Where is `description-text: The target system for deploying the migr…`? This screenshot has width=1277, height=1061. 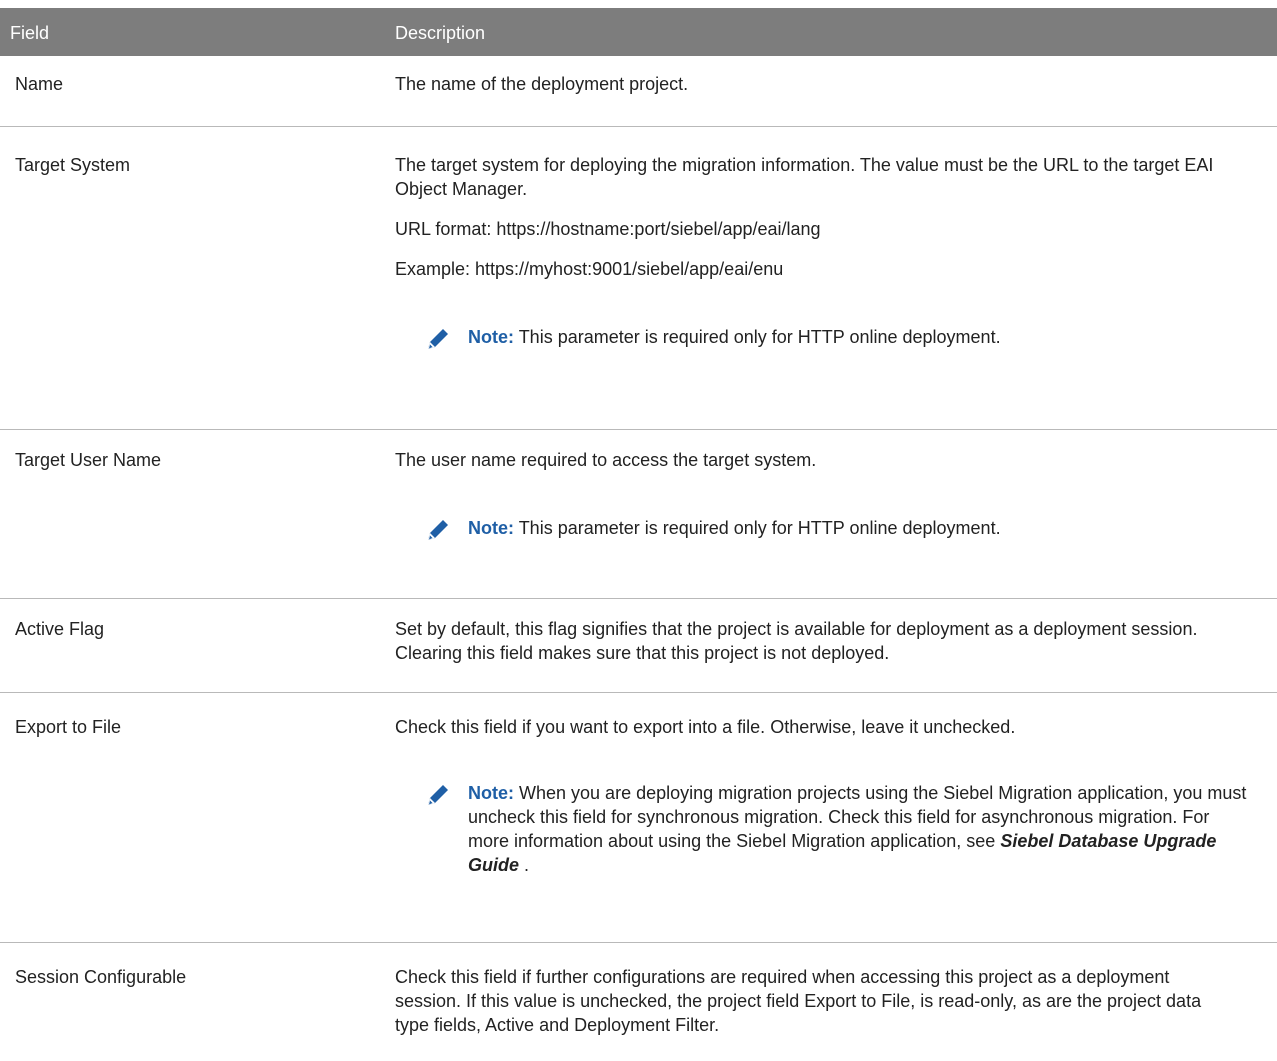 description-text: The target system for deploying the migr… is located at coordinates (804, 177).